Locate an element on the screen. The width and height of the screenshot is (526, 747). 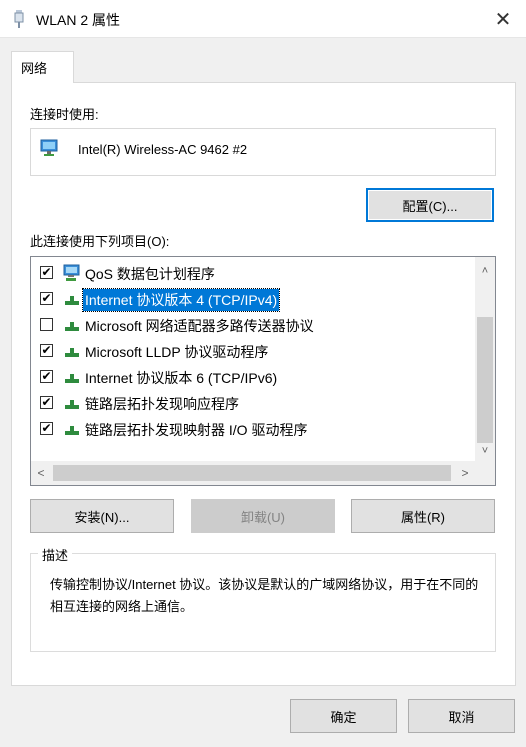
items-label: 此连接使用下列项目(O): is located at coordinates (100, 241).